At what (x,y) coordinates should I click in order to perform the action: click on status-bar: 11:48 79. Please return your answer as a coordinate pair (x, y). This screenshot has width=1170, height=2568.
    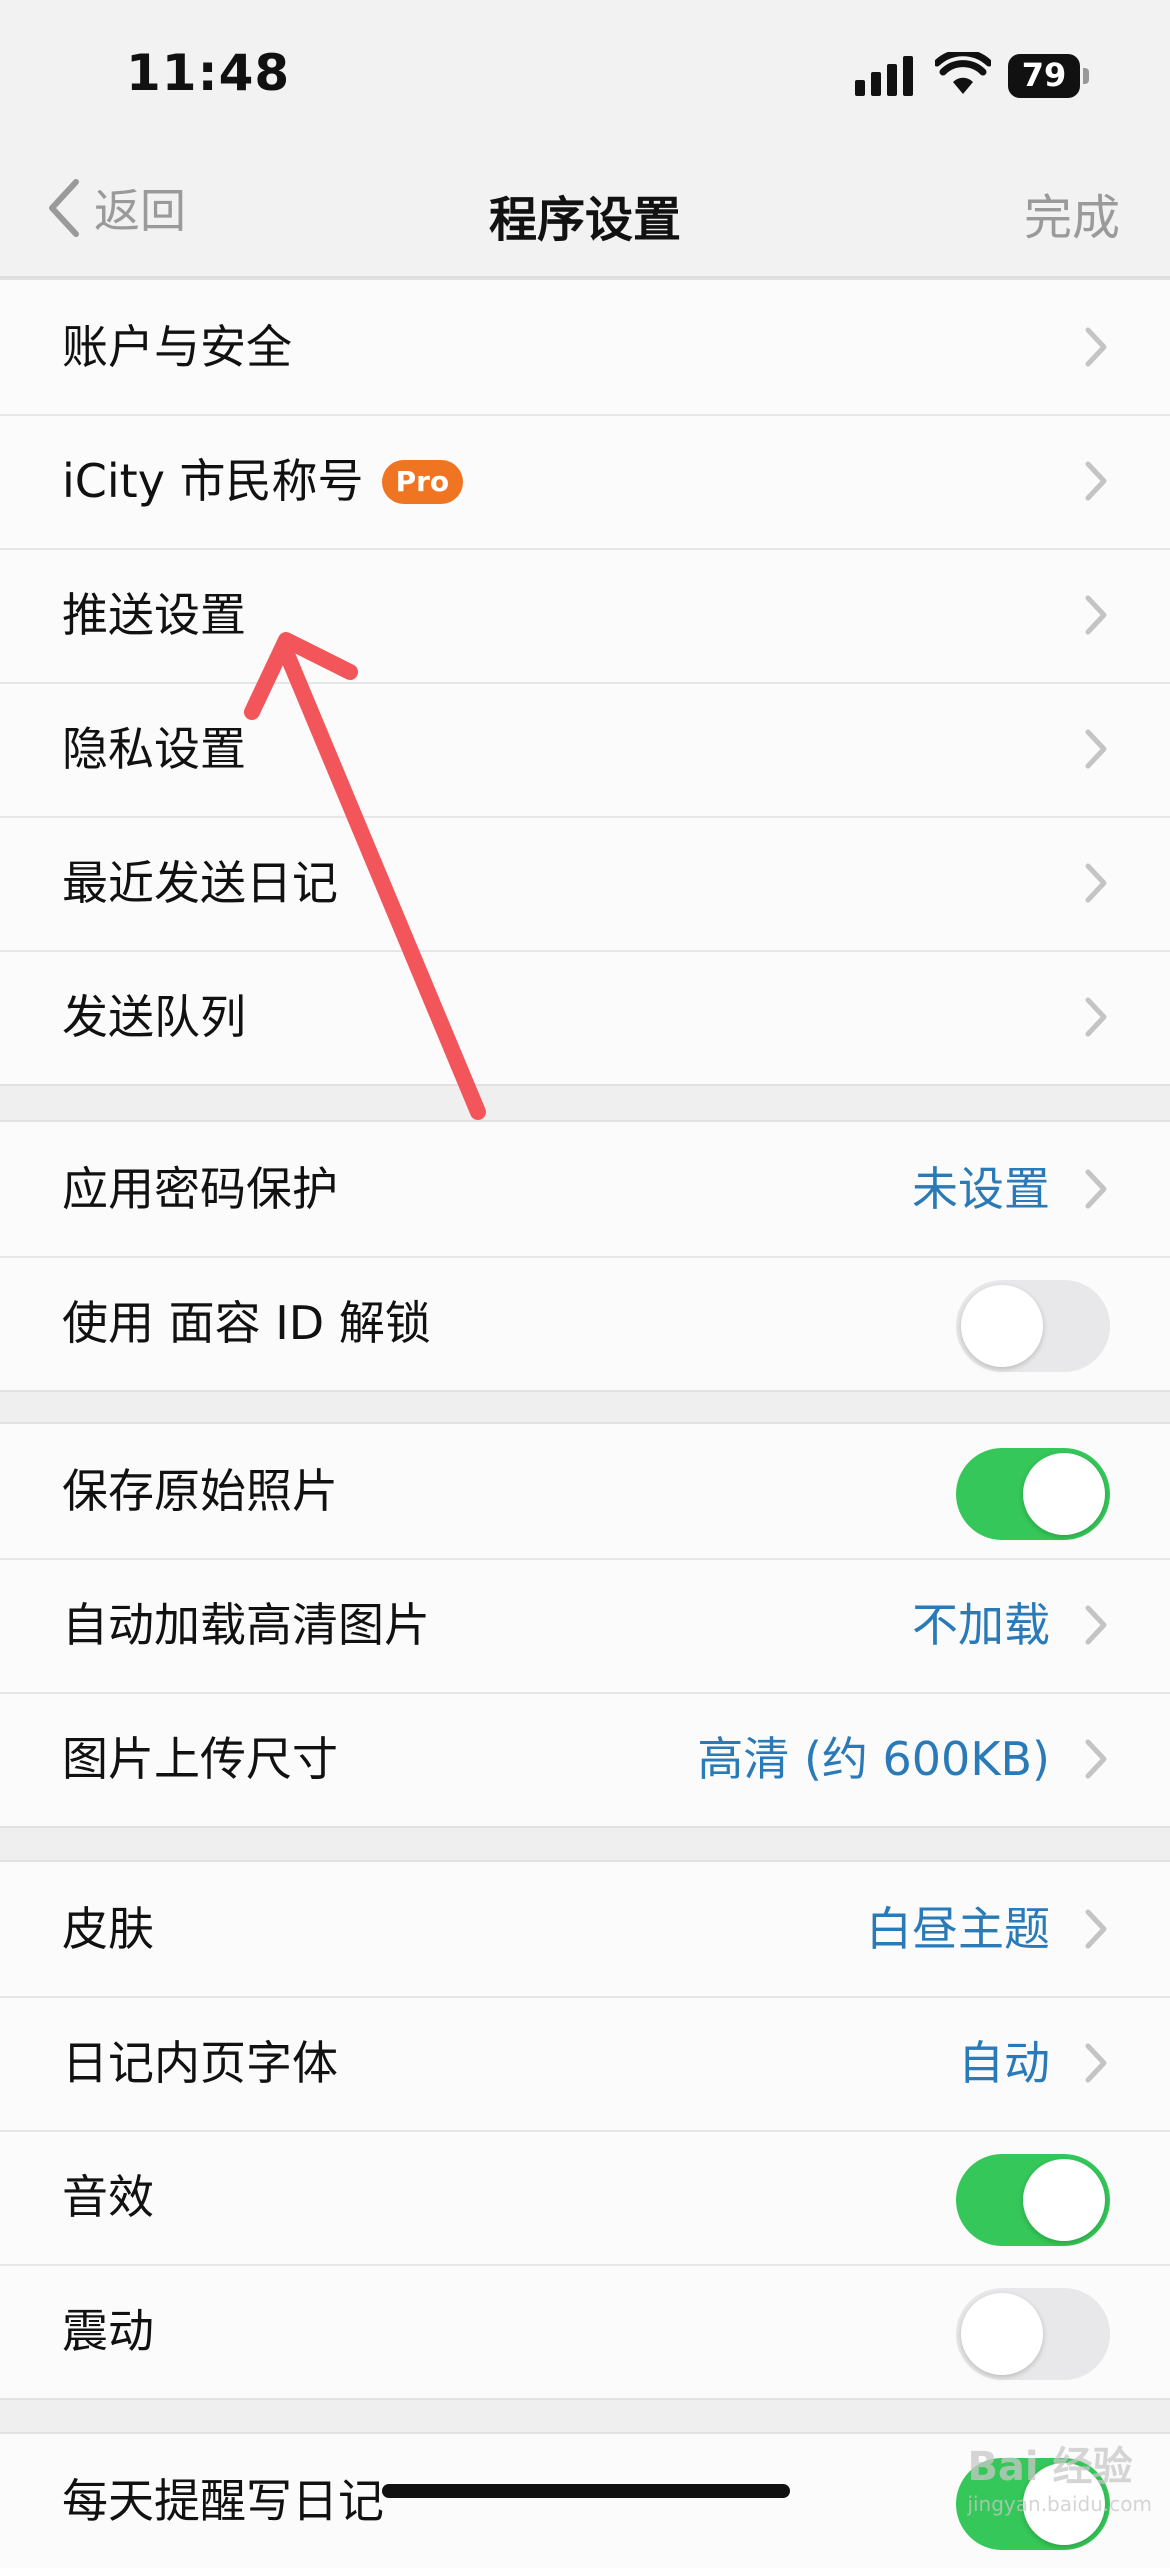
    Looking at the image, I should click on (585, 70).